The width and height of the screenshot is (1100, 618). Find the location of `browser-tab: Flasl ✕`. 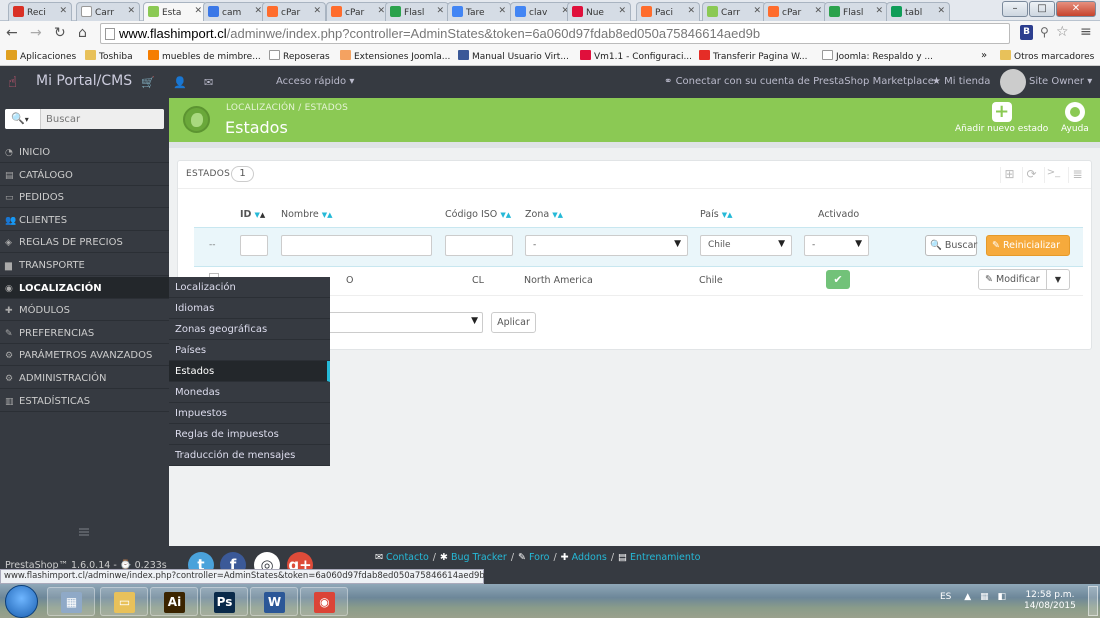

browser-tab: Flasl ✕ is located at coordinates (417, 11).